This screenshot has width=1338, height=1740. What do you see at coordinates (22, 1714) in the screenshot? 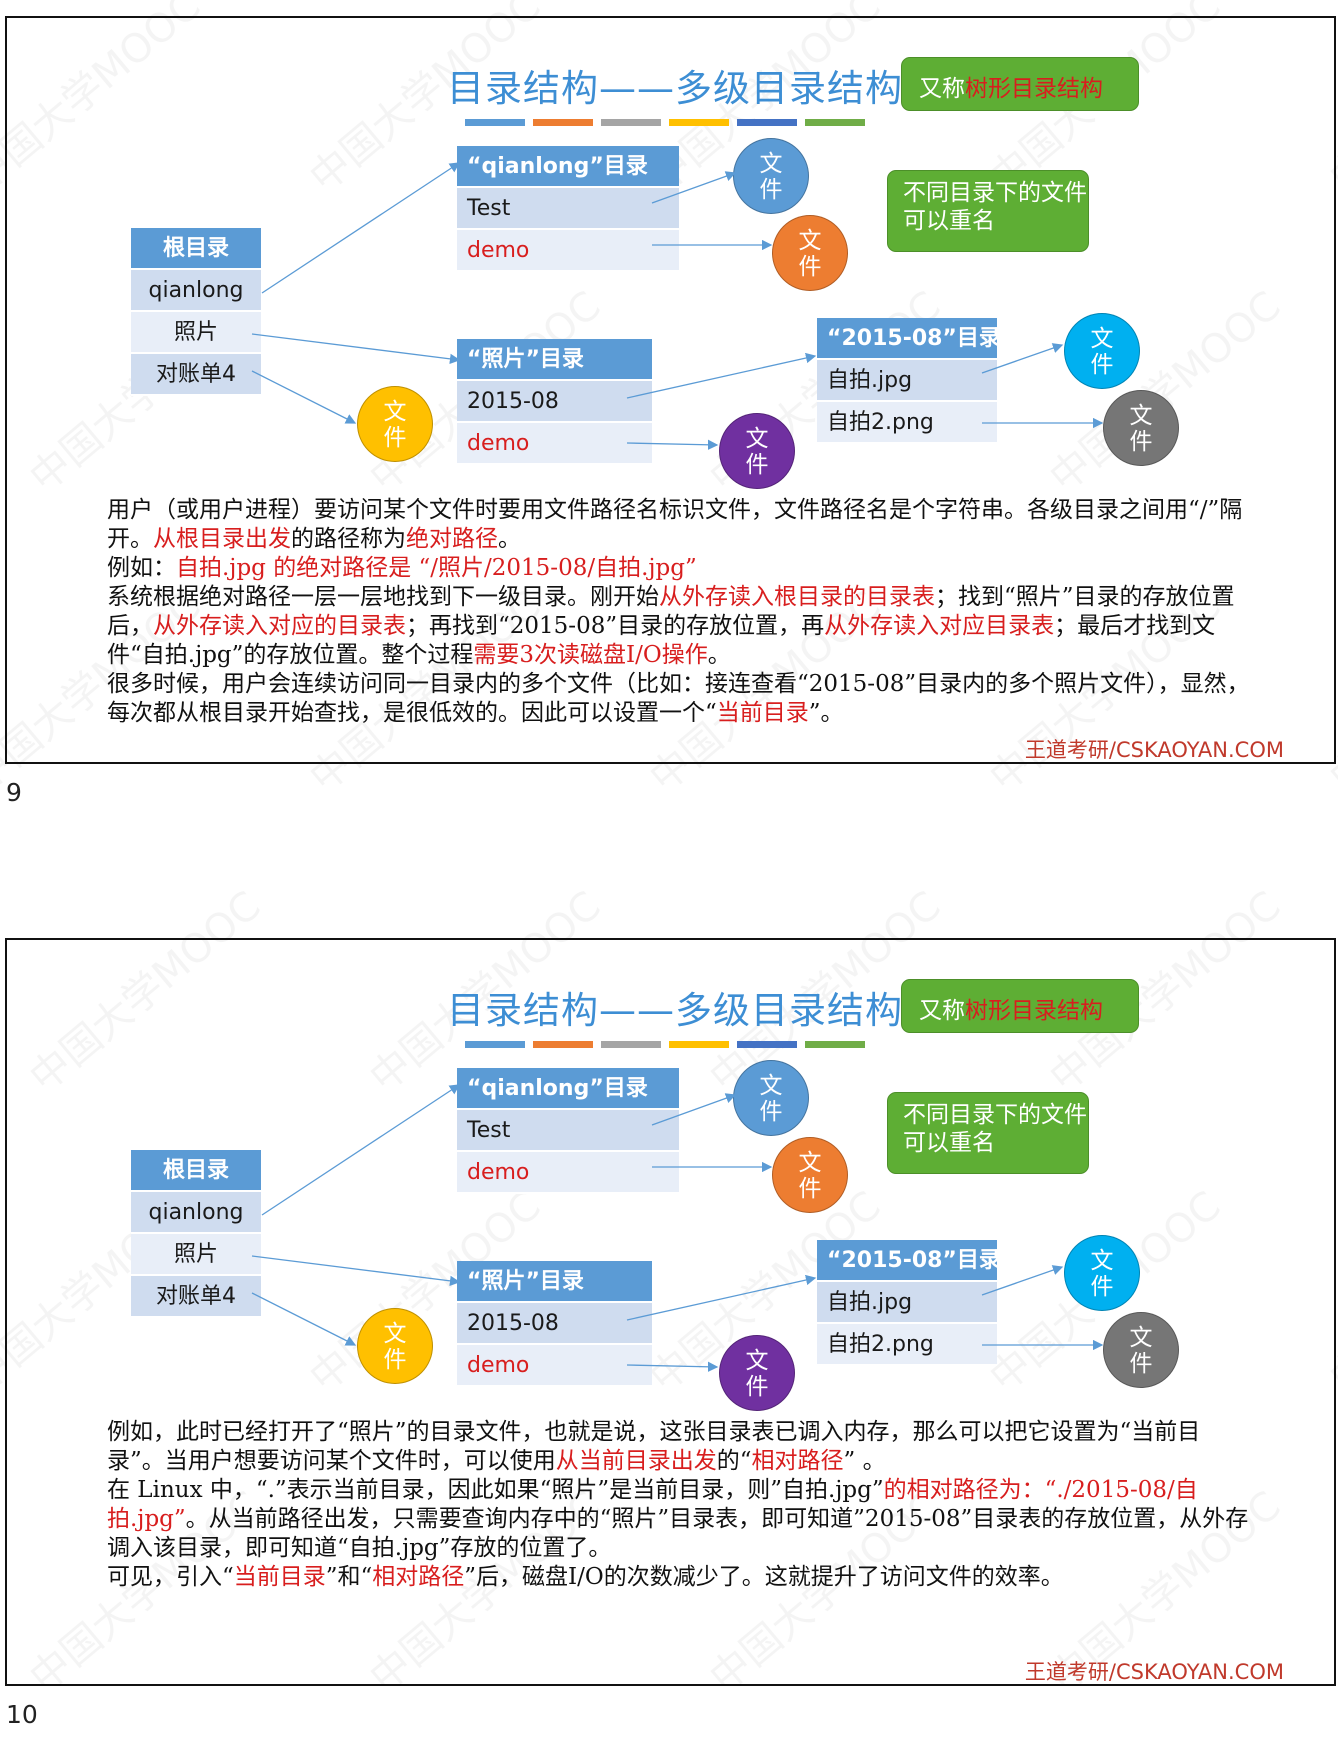
I see `page-number: 10` at bounding box center [22, 1714].